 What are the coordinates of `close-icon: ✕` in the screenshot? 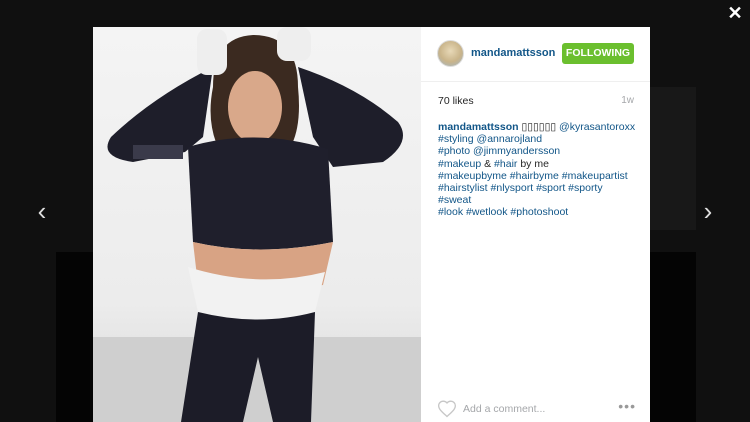 It's located at (735, 13).